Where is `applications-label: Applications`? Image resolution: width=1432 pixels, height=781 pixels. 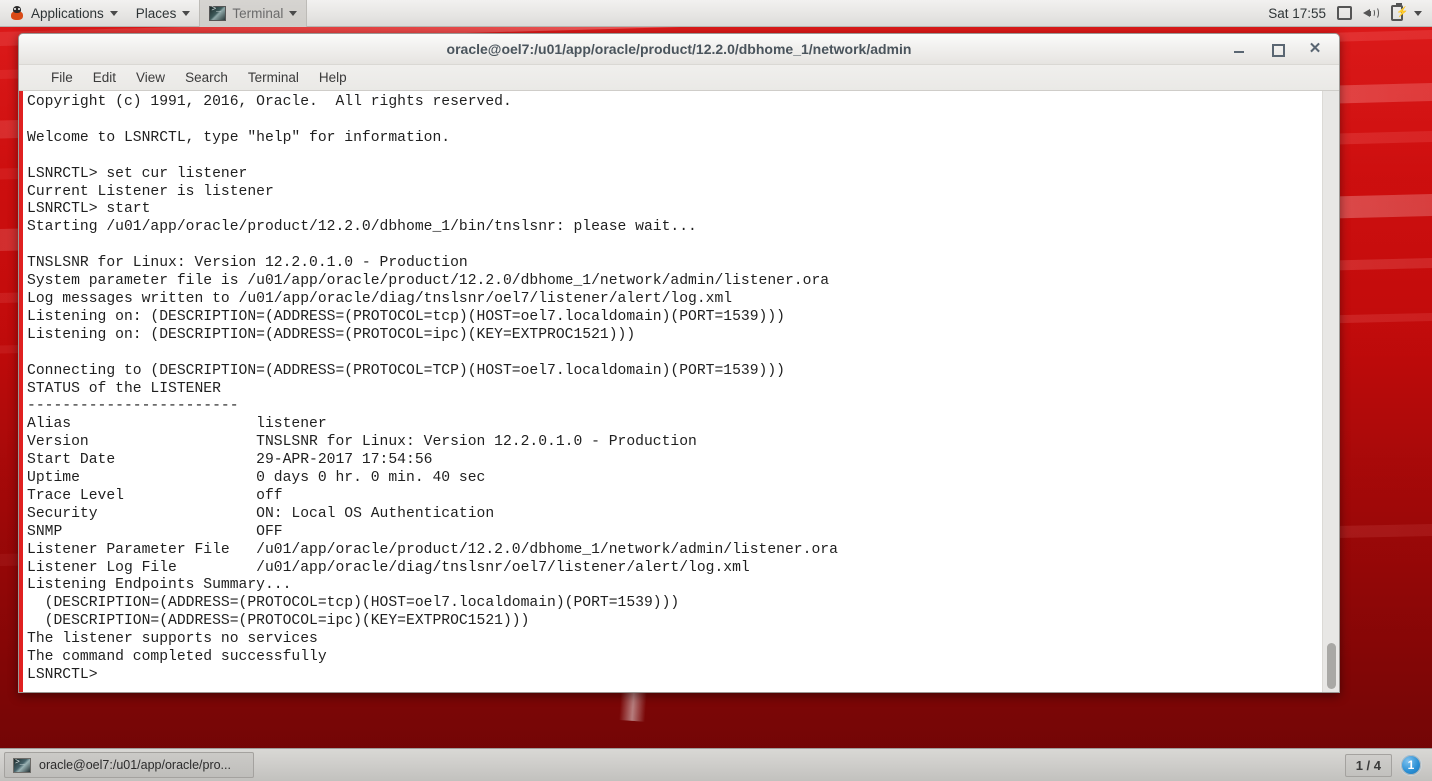 applications-label: Applications is located at coordinates (67, 13).